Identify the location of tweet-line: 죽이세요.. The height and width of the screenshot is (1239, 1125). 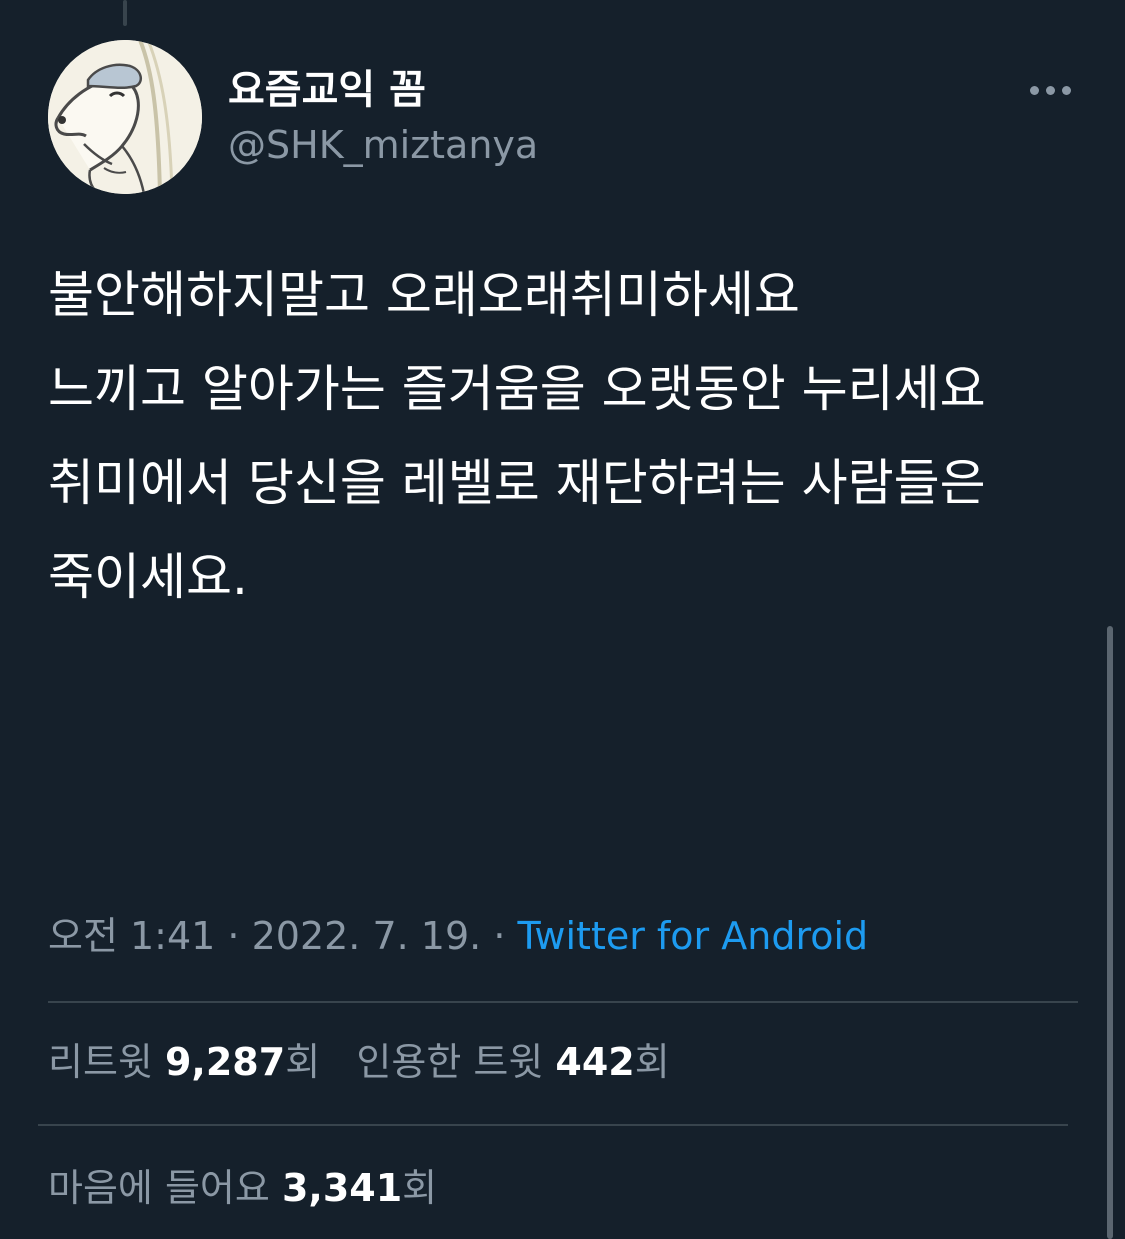
(148, 577).